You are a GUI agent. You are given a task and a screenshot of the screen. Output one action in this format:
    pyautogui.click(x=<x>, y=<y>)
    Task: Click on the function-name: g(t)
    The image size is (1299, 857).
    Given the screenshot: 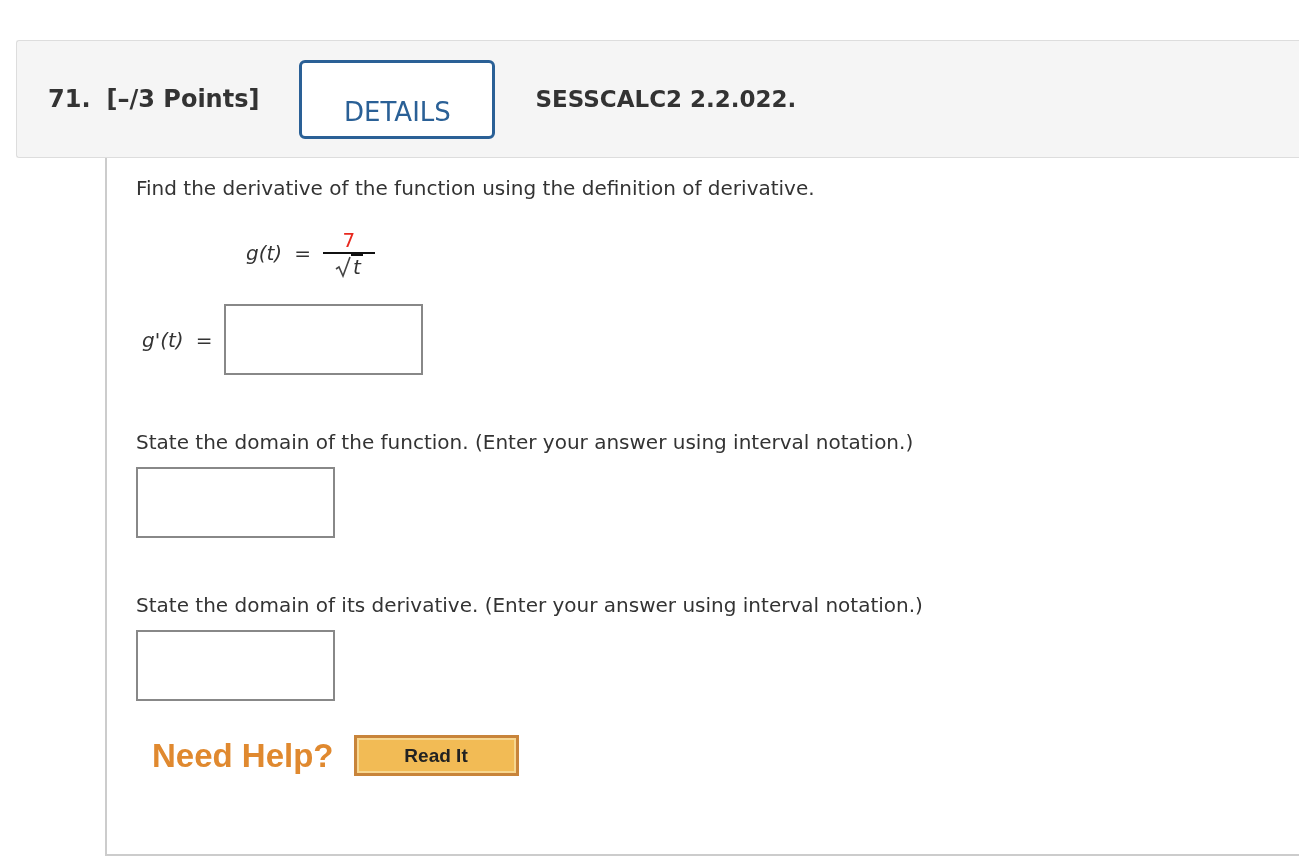 What is the action you would take?
    pyautogui.click(x=264, y=253)
    